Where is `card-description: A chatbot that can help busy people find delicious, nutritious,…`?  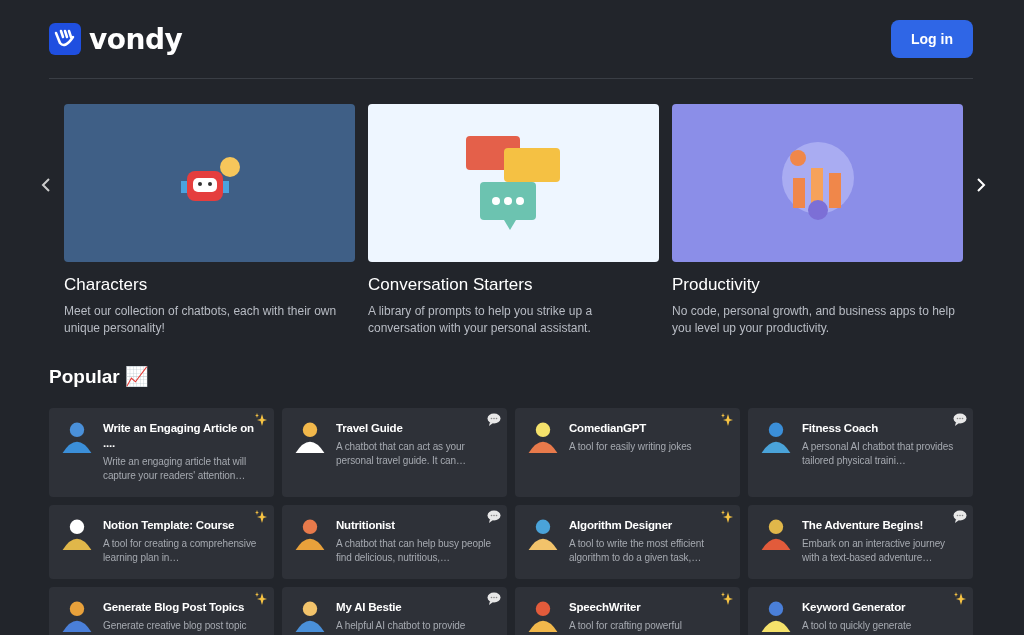
card-description: A chatbot that can help busy people find delicious, nutritious,… is located at coordinates (414, 551).